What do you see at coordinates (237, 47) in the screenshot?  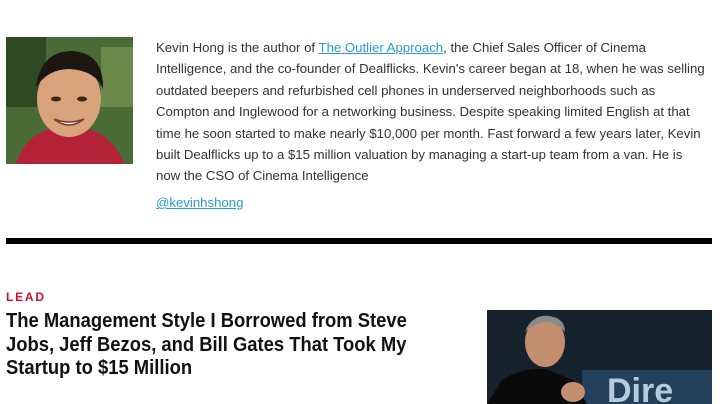 I see `bio-intro: Kevin Hong is the author of` at bounding box center [237, 47].